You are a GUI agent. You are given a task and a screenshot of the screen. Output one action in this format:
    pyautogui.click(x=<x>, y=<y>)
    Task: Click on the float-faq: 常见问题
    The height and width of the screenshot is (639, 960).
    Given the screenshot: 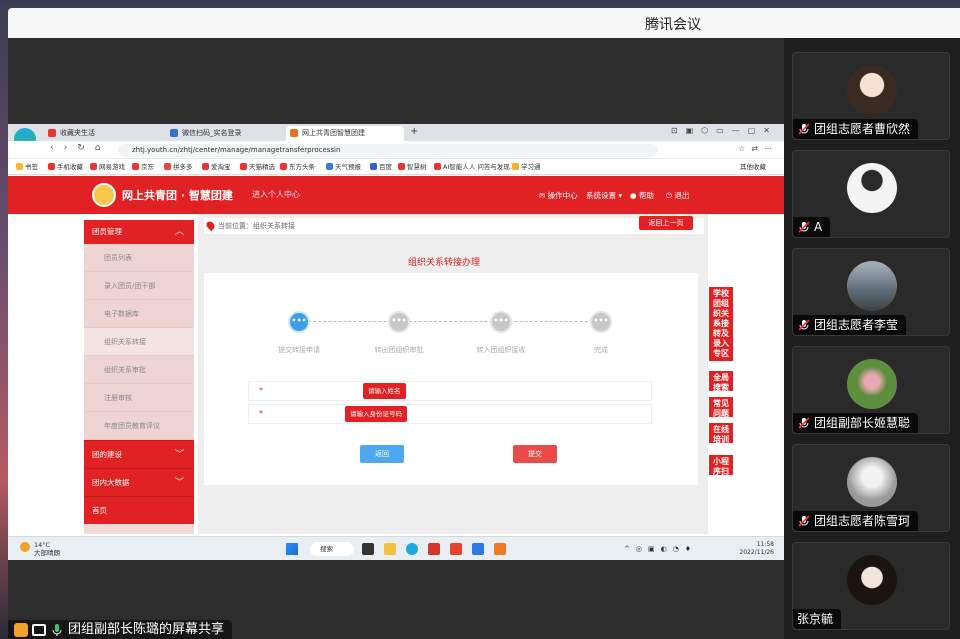 What is the action you would take?
    pyautogui.click(x=721, y=407)
    